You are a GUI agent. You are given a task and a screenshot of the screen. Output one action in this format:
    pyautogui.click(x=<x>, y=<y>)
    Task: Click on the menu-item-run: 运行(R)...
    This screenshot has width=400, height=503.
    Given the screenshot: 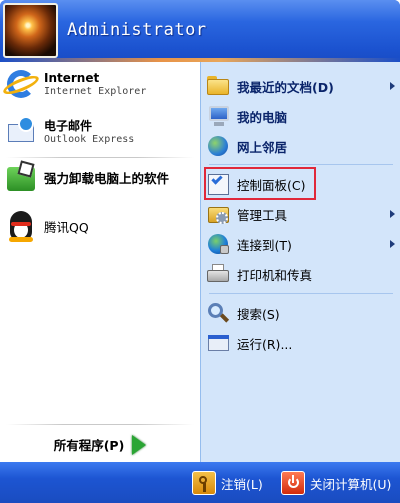 What is the action you would take?
    pyautogui.click(x=301, y=343)
    